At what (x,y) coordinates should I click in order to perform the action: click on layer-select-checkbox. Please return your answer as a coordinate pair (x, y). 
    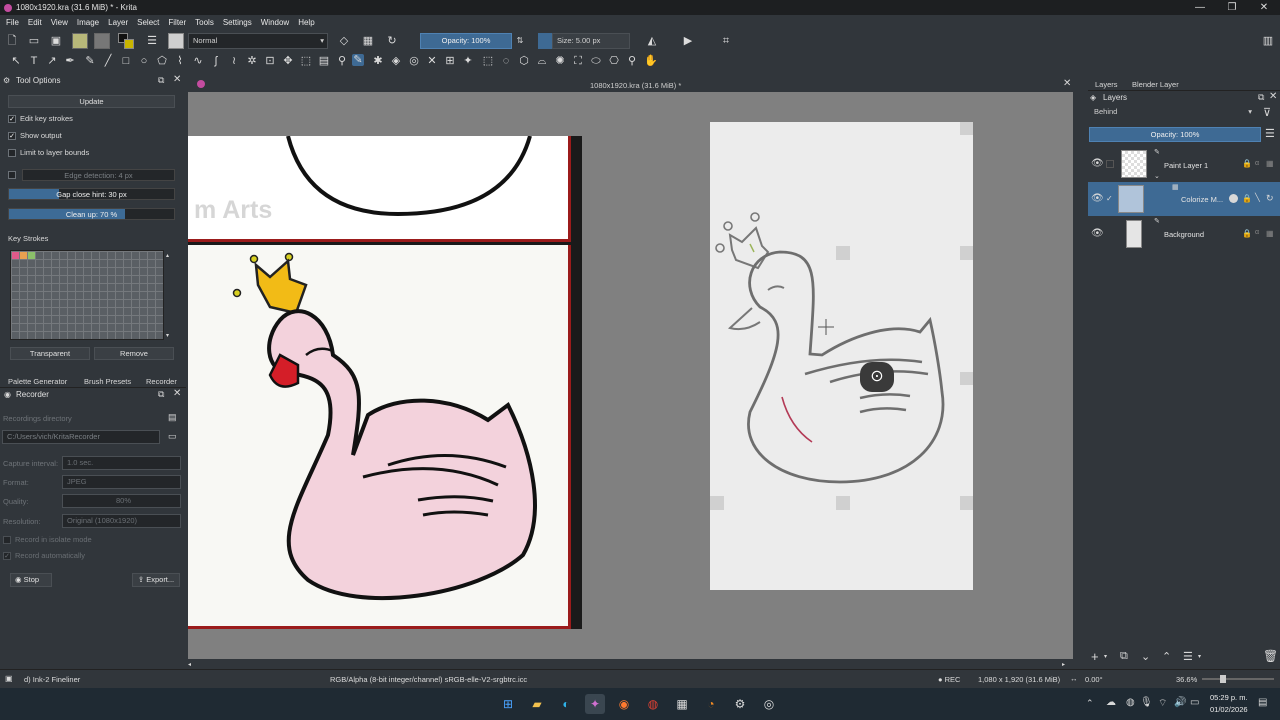
    Looking at the image, I should click on (1110, 164).